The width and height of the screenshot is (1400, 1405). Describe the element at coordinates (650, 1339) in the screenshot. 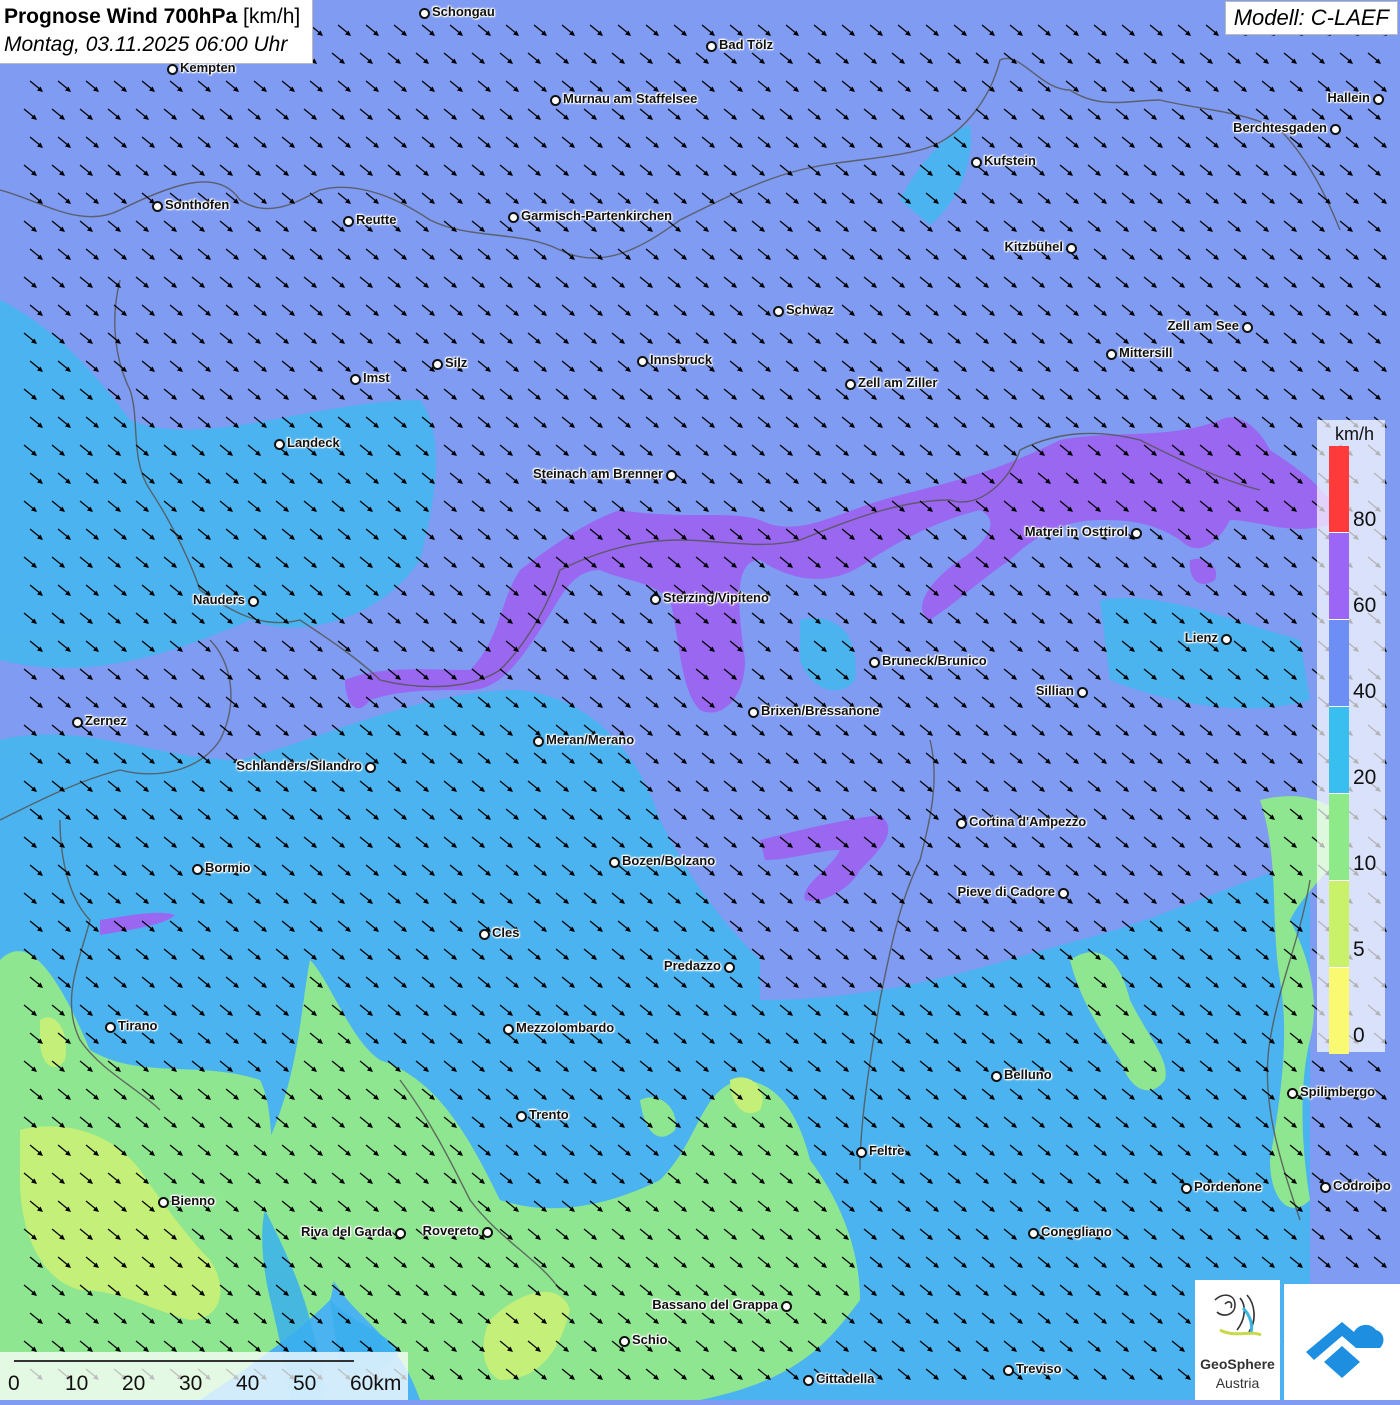

I see `city-label: Schio` at that location.